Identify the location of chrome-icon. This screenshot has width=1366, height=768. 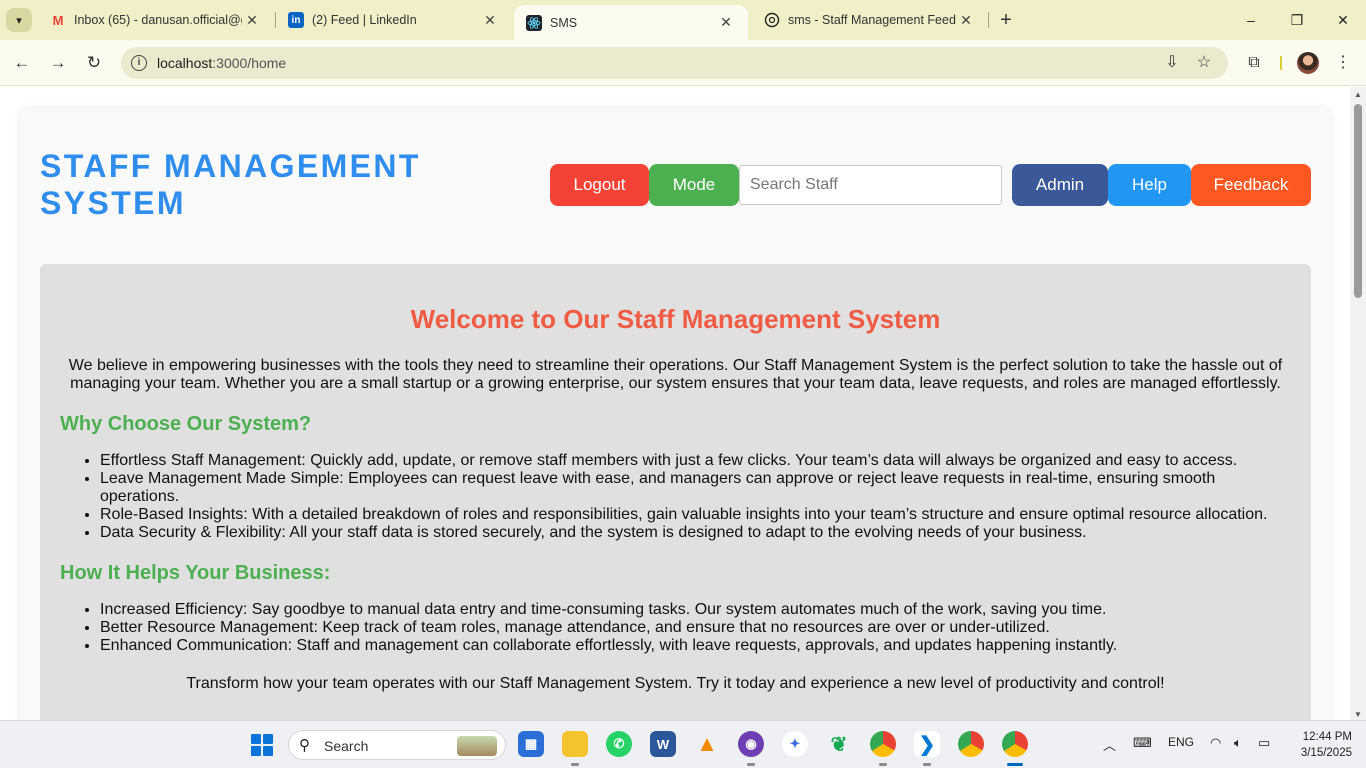
(971, 744).